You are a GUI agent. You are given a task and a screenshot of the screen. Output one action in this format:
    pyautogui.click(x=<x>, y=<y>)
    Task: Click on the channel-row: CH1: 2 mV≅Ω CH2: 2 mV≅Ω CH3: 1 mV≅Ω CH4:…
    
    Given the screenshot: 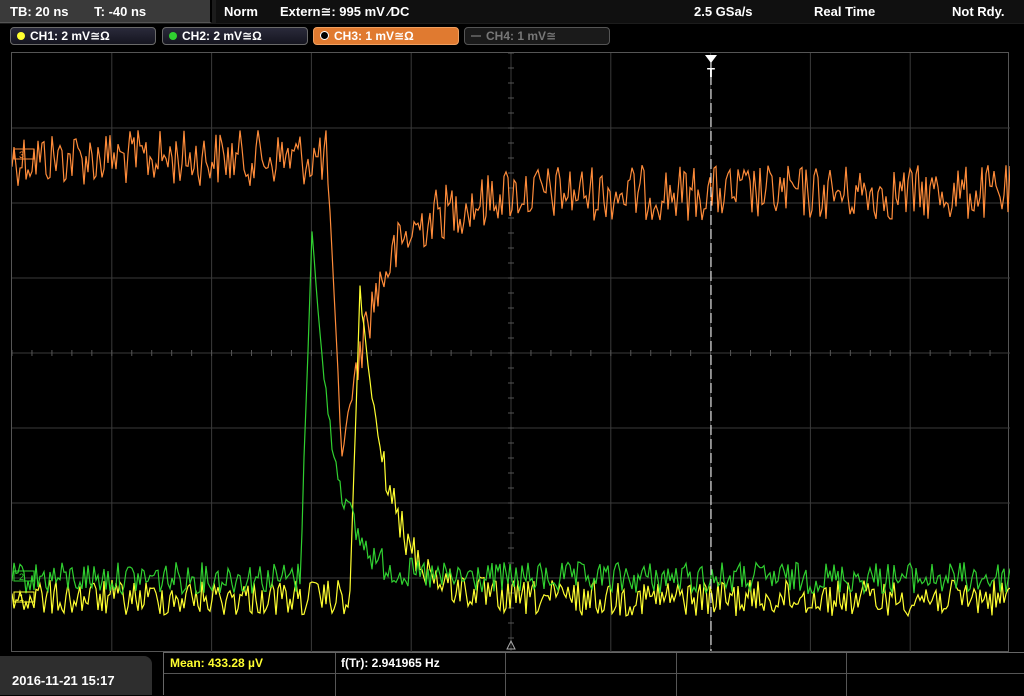 What is the action you would take?
    pyautogui.click(x=512, y=36)
    